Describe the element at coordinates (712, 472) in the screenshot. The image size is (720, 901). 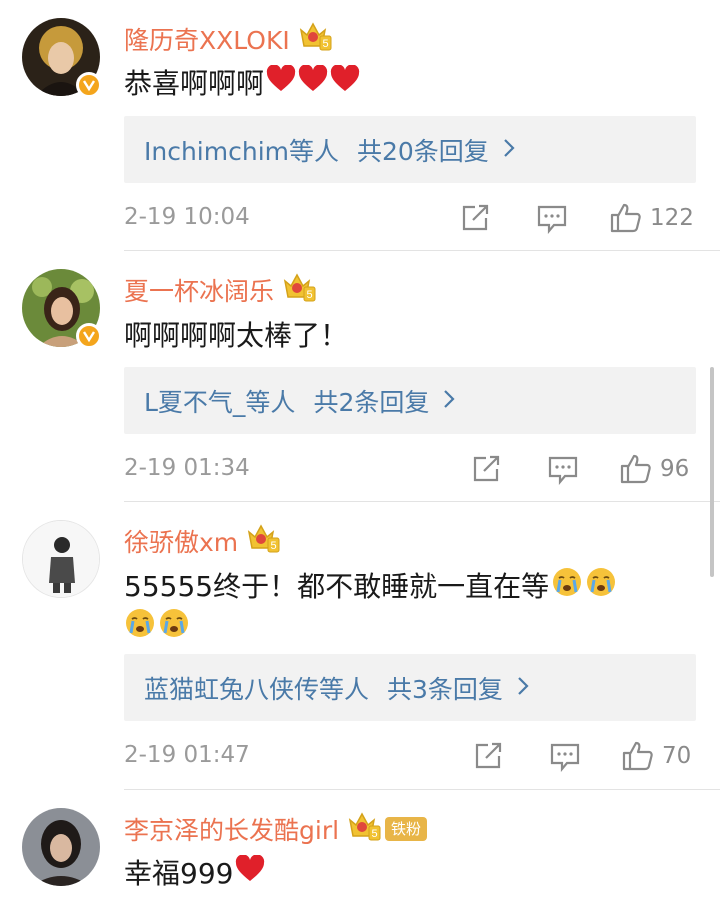
I see `scrollbar` at that location.